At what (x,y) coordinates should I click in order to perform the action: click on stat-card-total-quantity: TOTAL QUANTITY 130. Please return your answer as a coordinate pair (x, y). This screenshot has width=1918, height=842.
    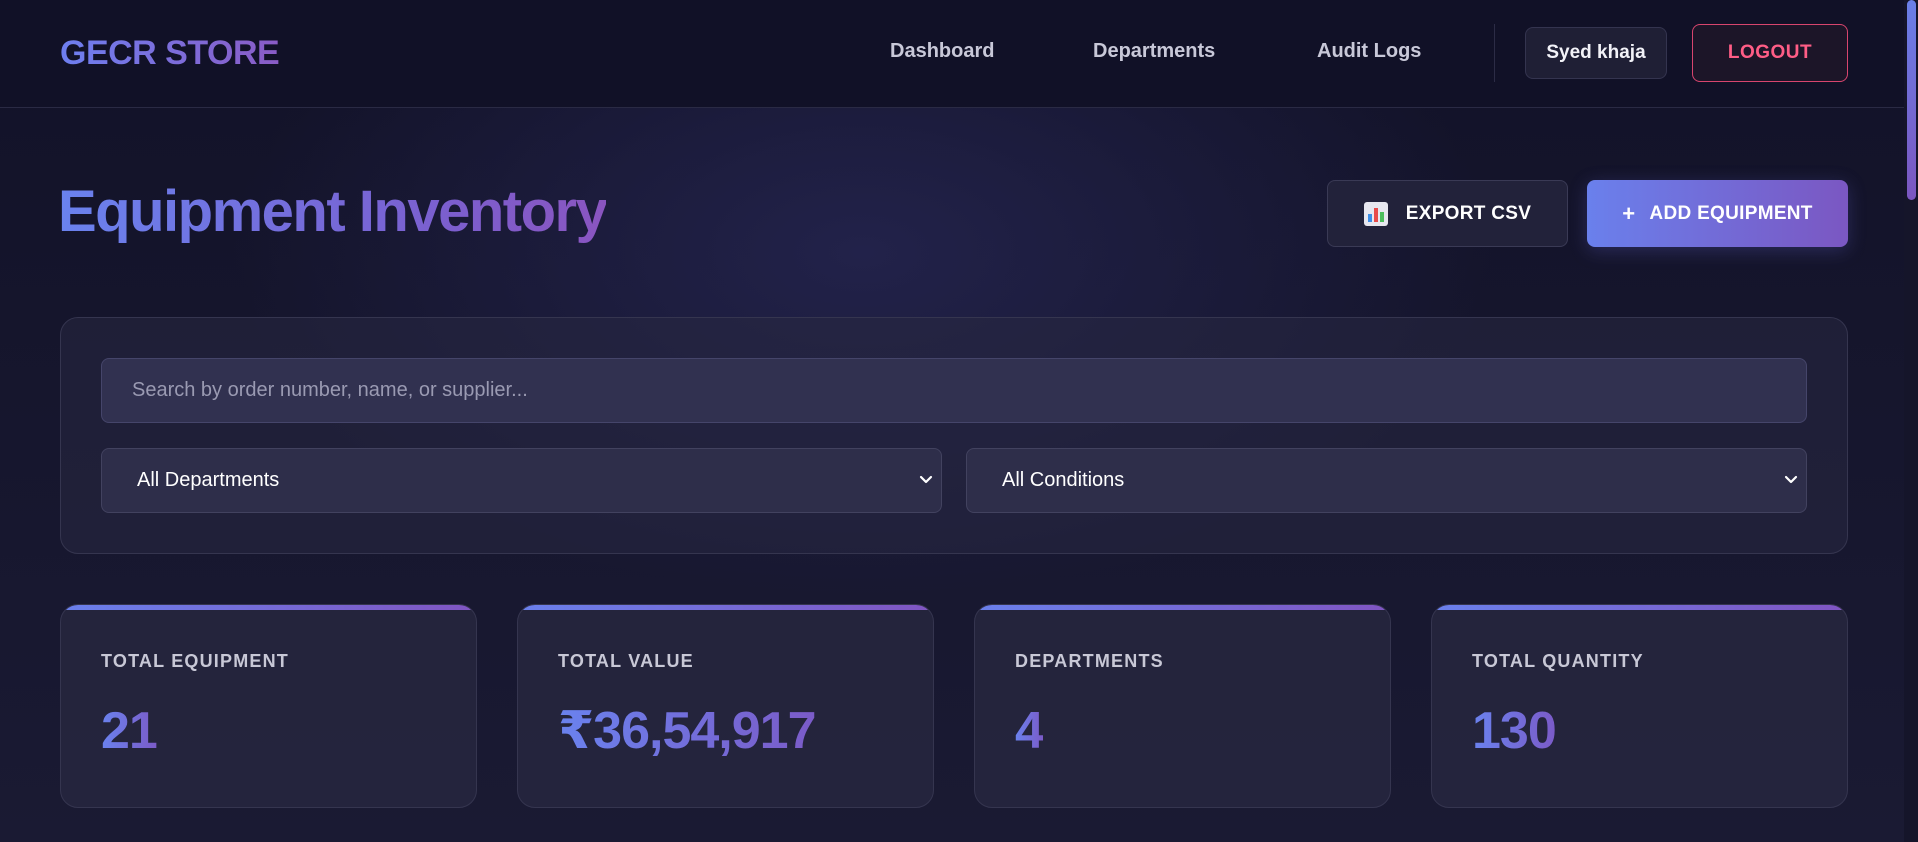
    Looking at the image, I should click on (1639, 706).